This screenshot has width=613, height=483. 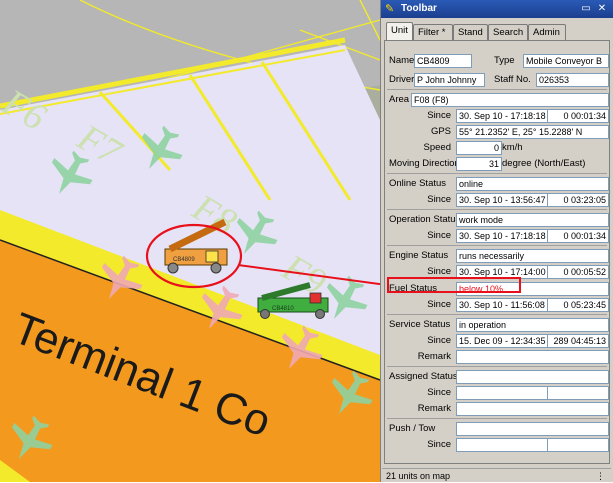 What do you see at coordinates (439, 199) in the screenshot?
I see `online-since-label: Since` at bounding box center [439, 199].